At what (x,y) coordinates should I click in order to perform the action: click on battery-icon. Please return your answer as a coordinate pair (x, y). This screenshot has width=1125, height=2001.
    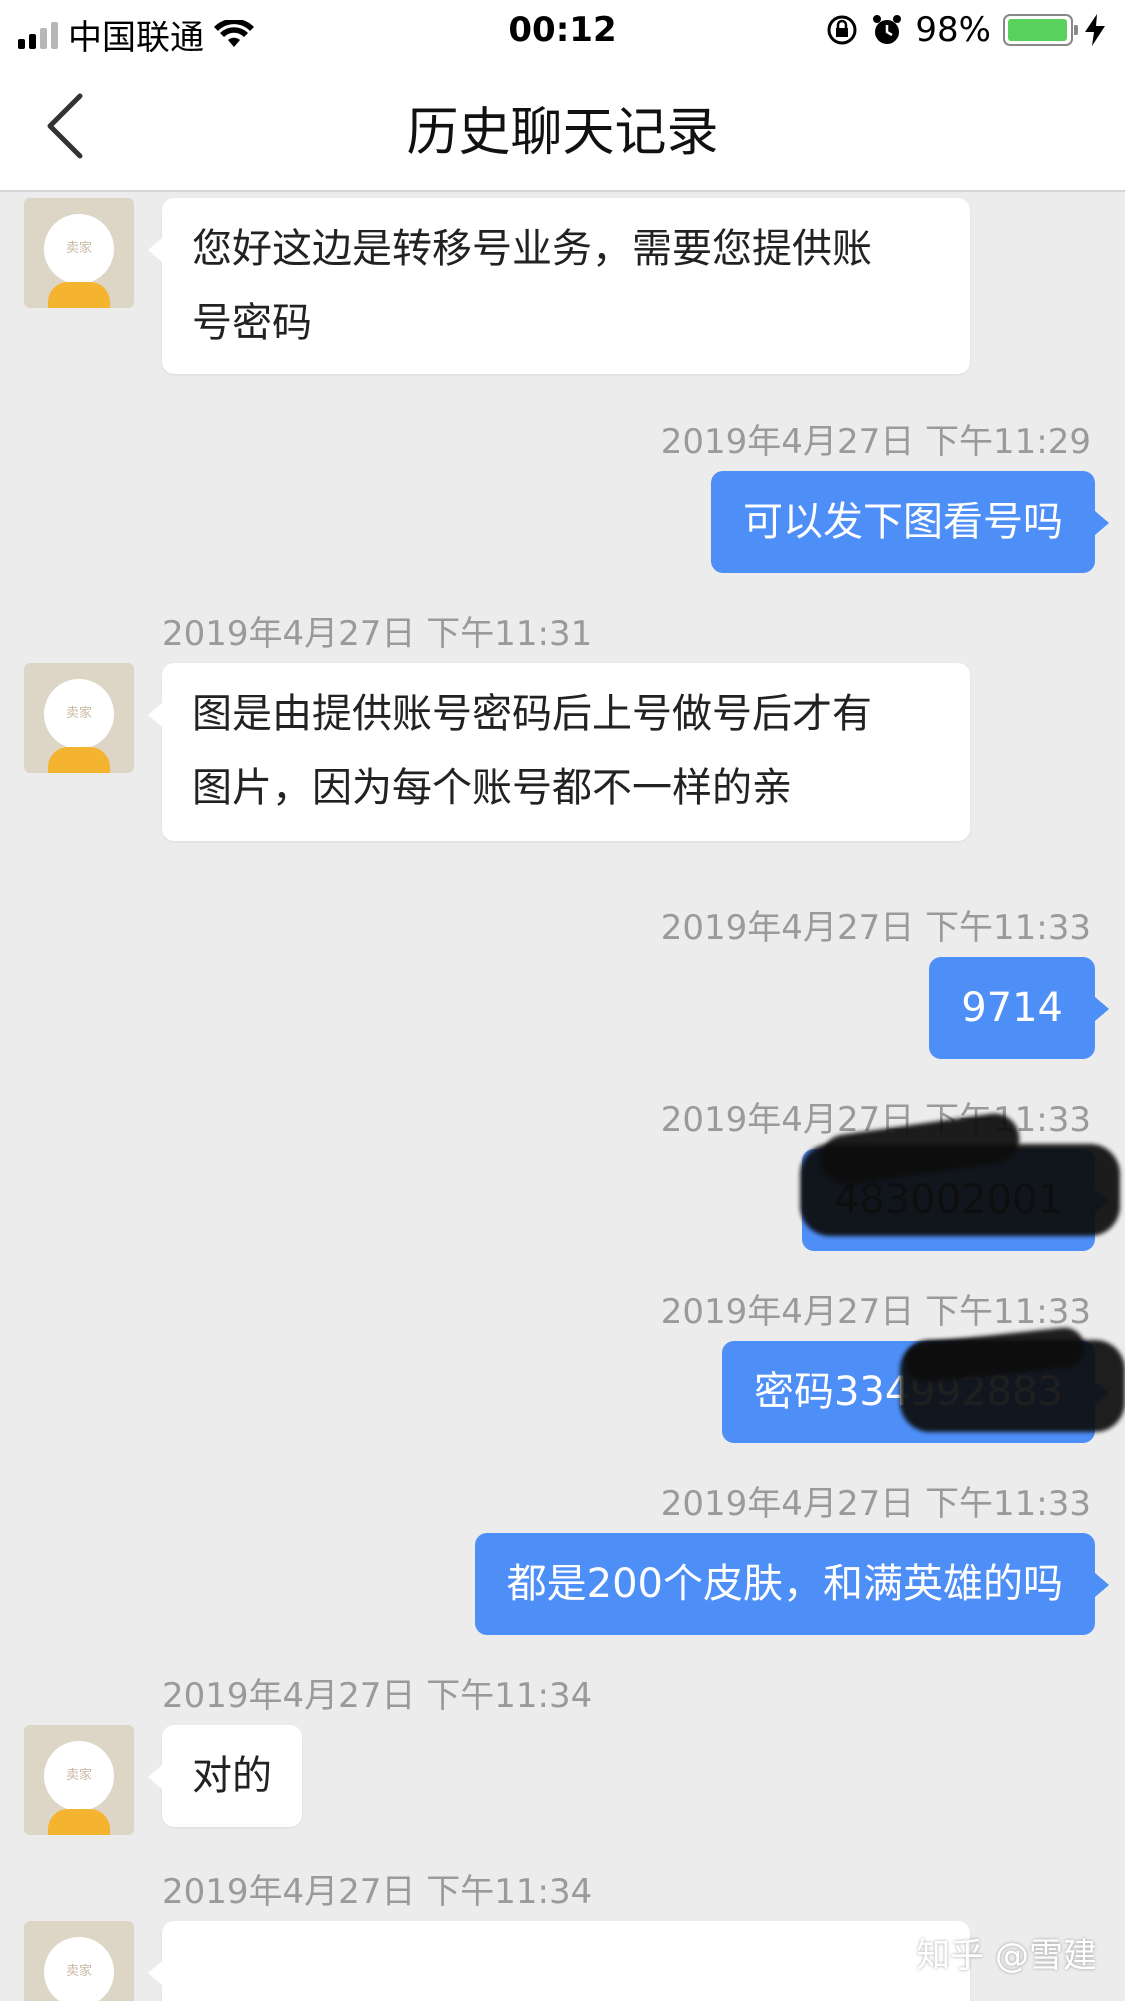
    Looking at the image, I should click on (1040, 30).